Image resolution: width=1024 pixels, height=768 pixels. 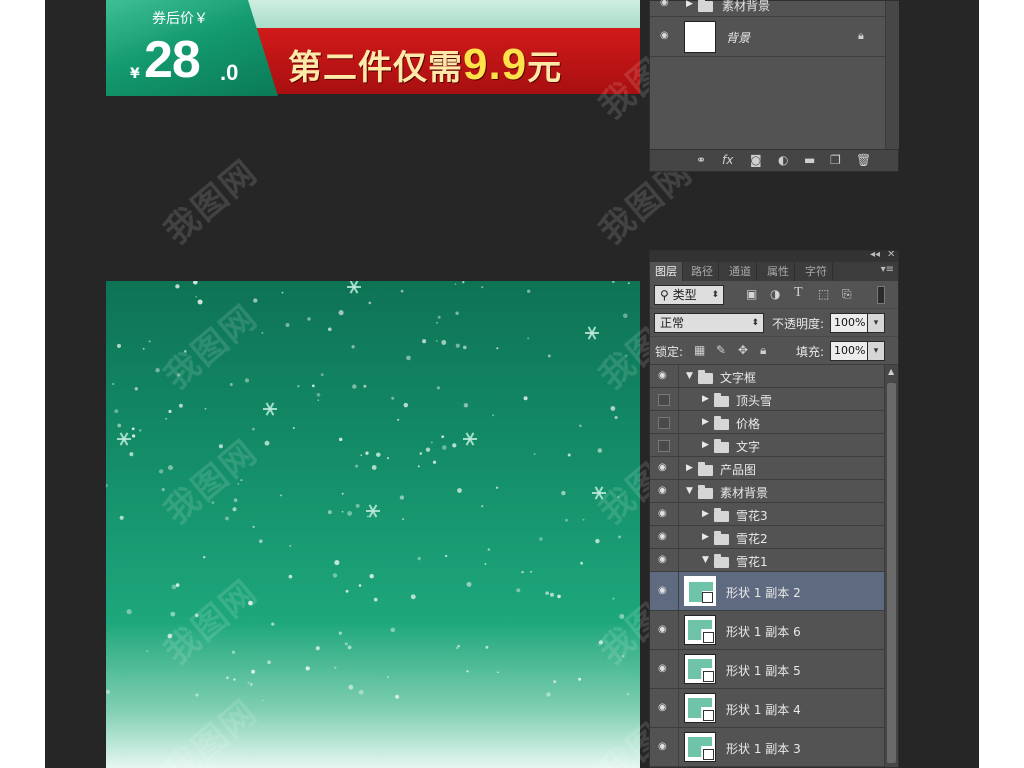 What do you see at coordinates (809, 160) in the screenshot?
I see `new-group-icon: ▬` at bounding box center [809, 160].